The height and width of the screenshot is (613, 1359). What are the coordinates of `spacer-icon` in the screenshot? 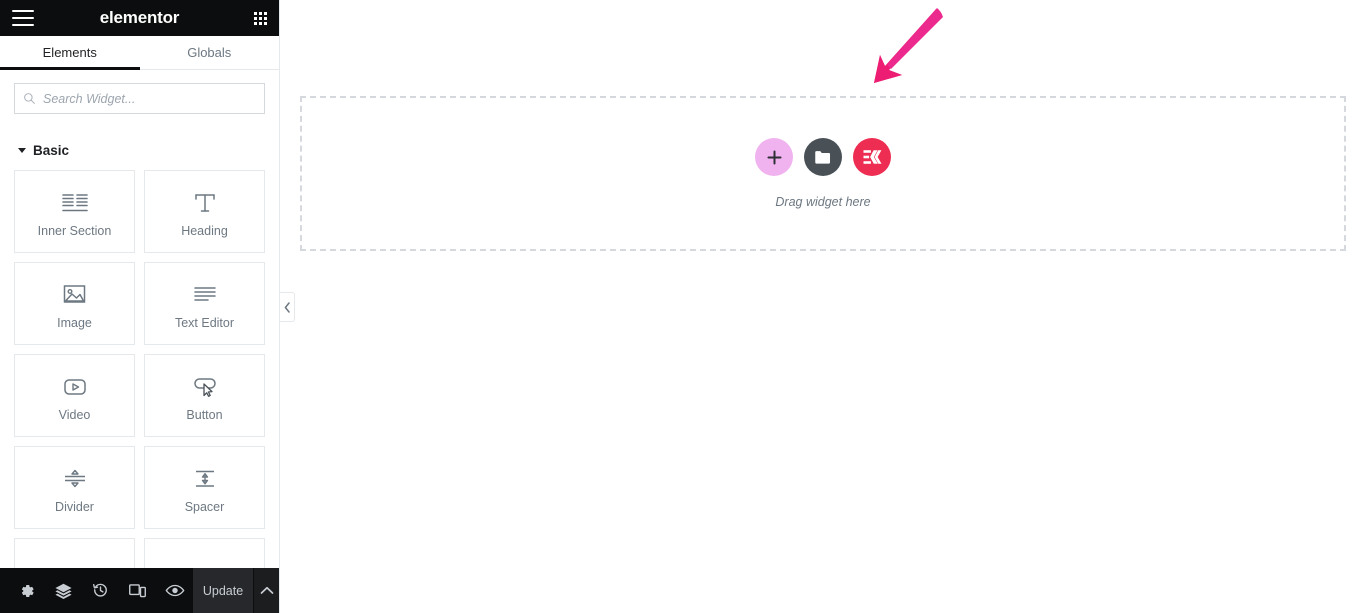 It's located at (205, 479).